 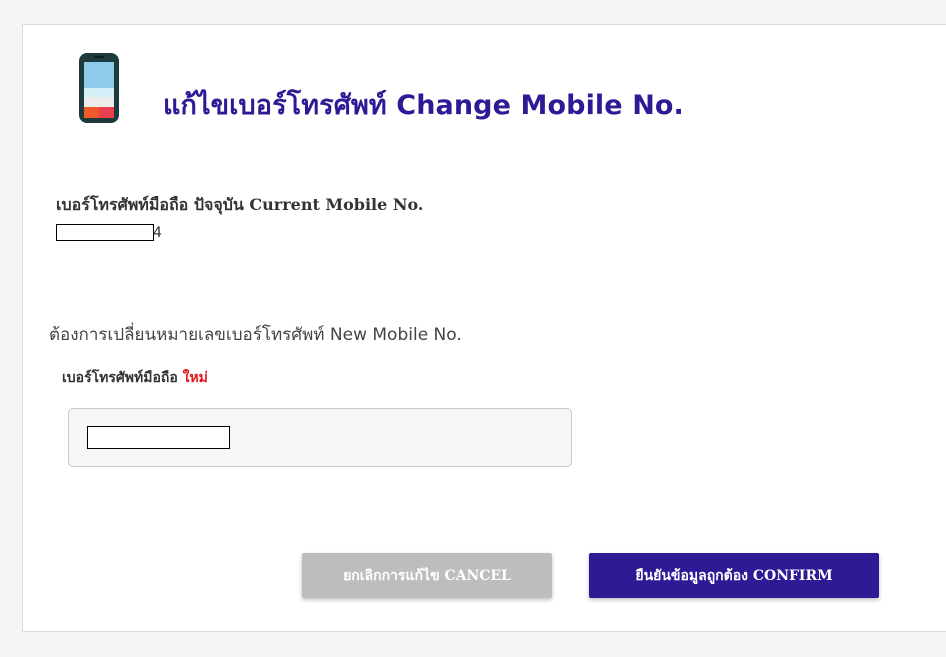 I want to click on current-mobile-suffix: 4, so click(x=157, y=232).